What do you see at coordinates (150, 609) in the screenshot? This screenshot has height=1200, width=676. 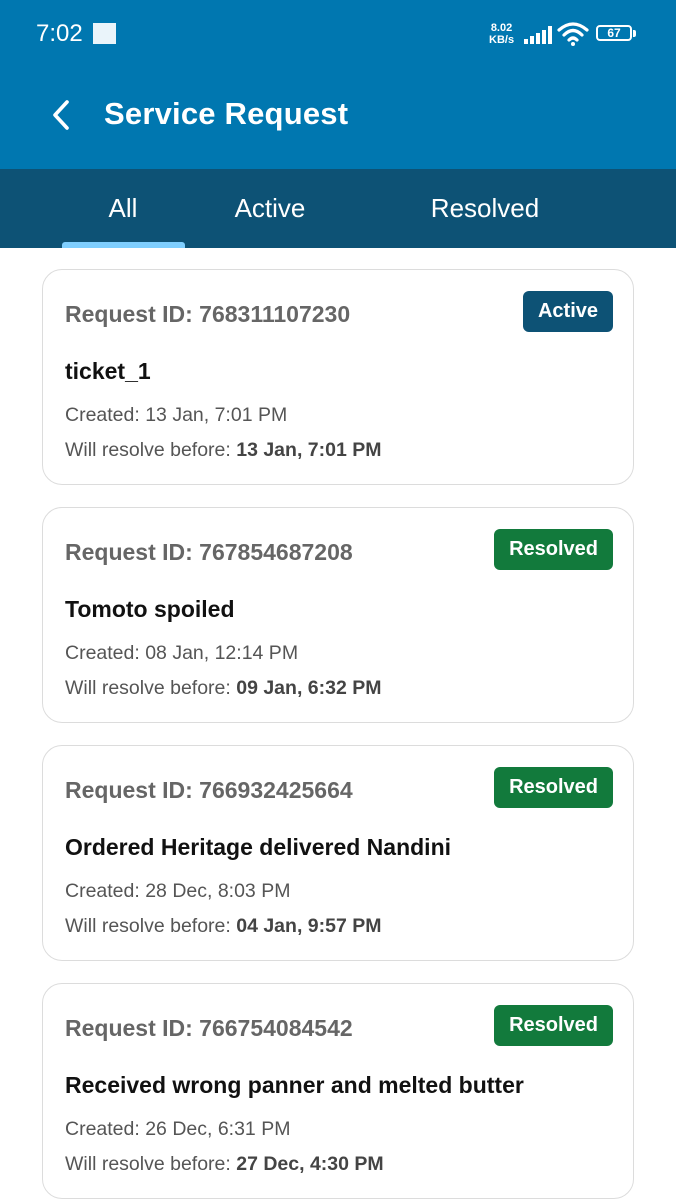 I see `request-title: Tomoto spoiled` at bounding box center [150, 609].